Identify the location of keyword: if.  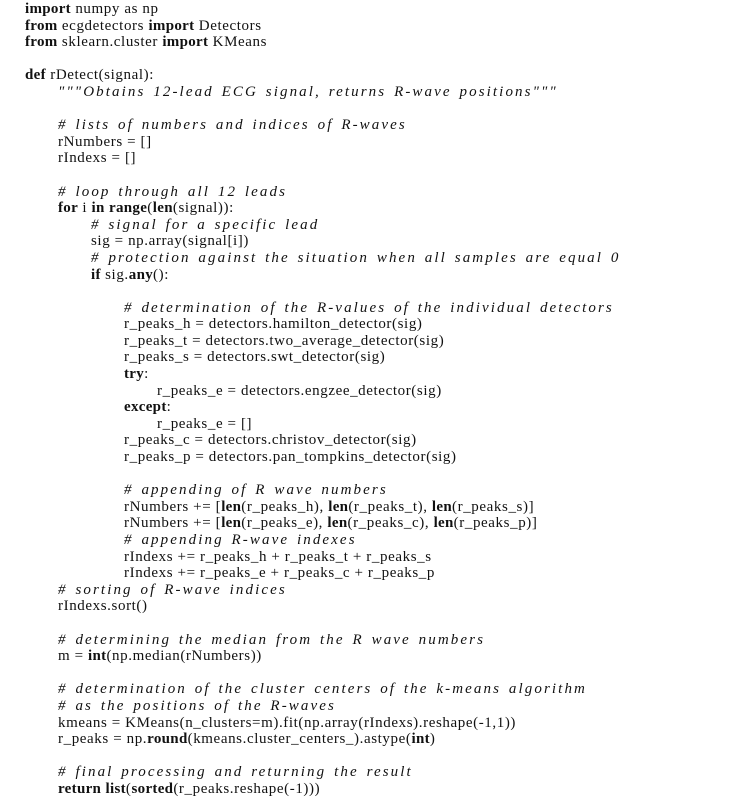
(96, 274).